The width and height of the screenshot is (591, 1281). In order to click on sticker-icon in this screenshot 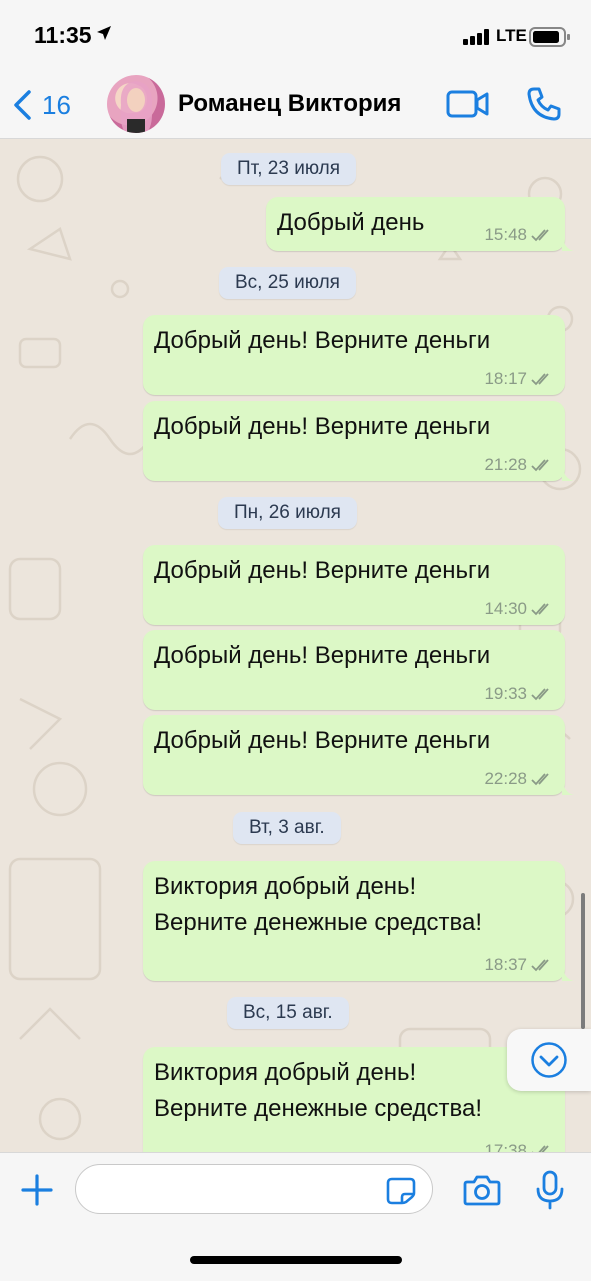, I will do `click(401, 1191)`.